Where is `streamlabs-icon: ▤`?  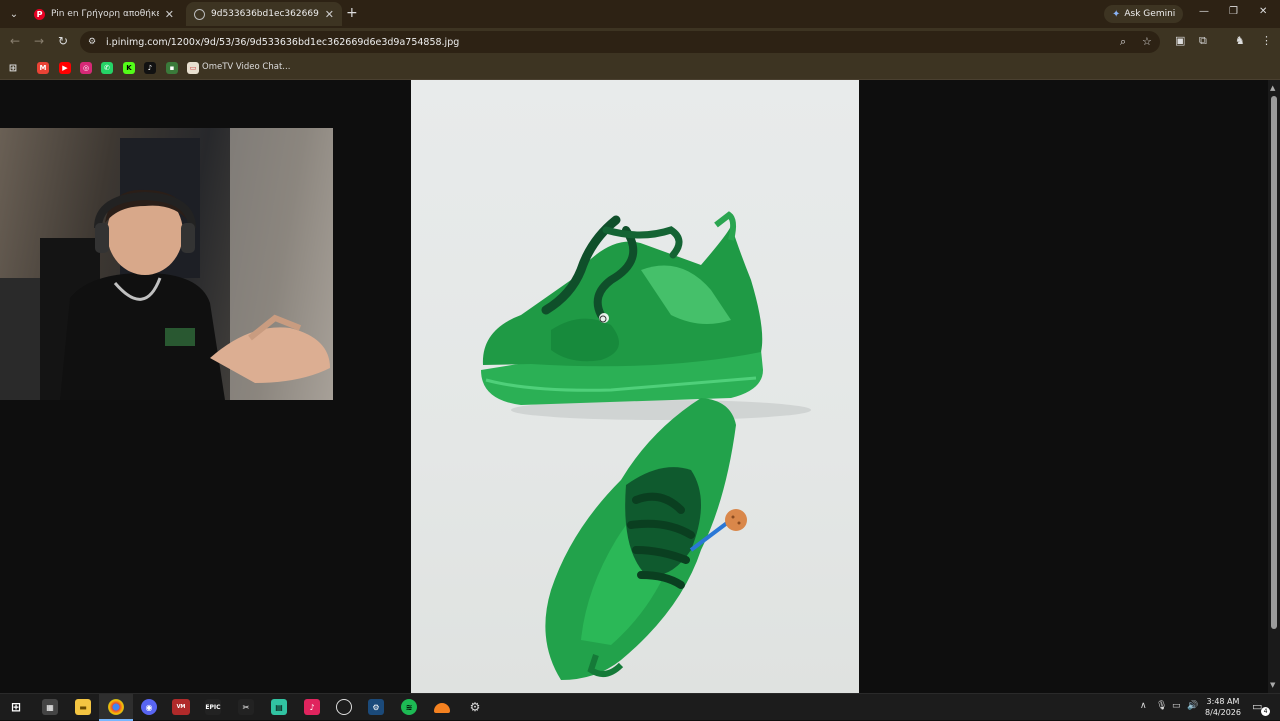
streamlabs-icon: ▤ is located at coordinates (279, 707).